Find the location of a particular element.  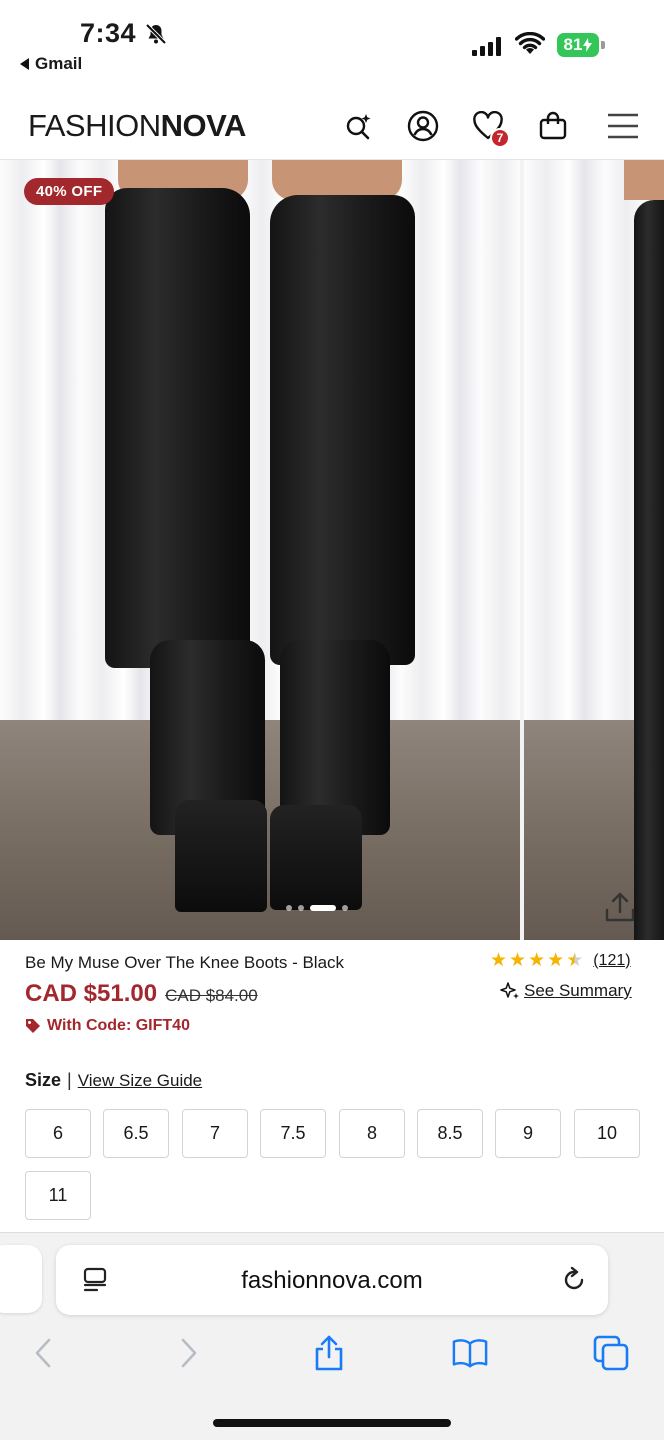

home-indicator is located at coordinates (332, 1423).